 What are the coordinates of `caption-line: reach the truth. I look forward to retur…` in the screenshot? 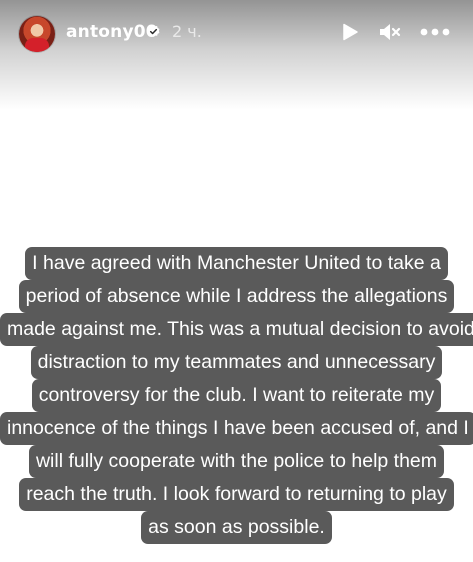 It's located at (236, 494).